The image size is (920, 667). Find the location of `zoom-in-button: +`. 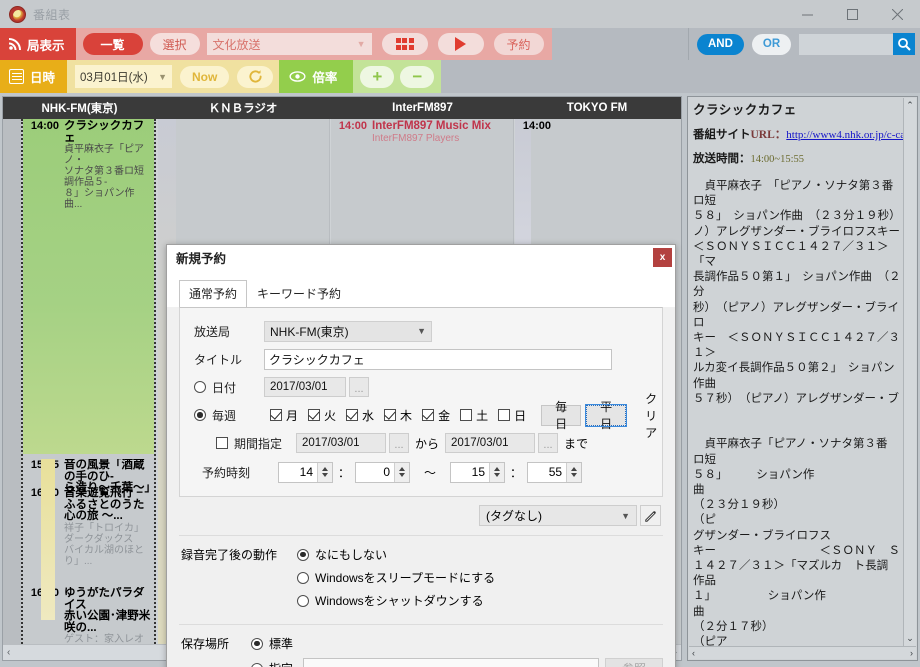

zoom-in-button: + is located at coordinates (377, 76).